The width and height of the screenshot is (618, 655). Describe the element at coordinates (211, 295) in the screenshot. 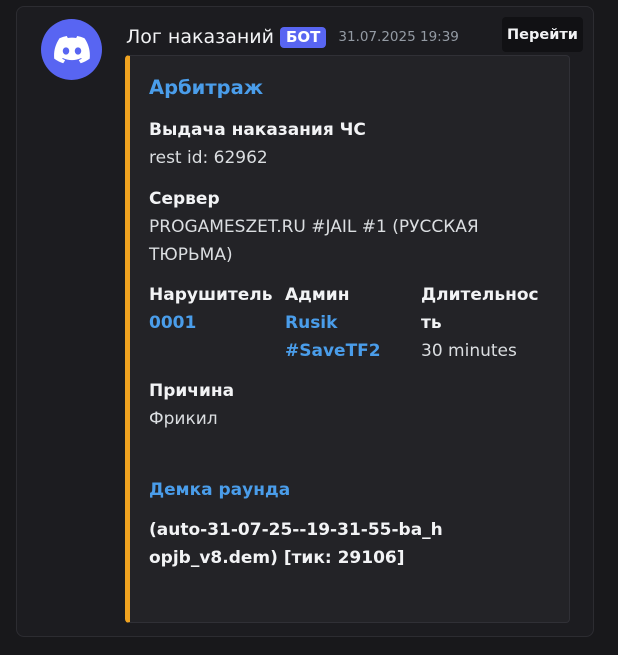

I see `field-offender-name: Нарушитель` at that location.